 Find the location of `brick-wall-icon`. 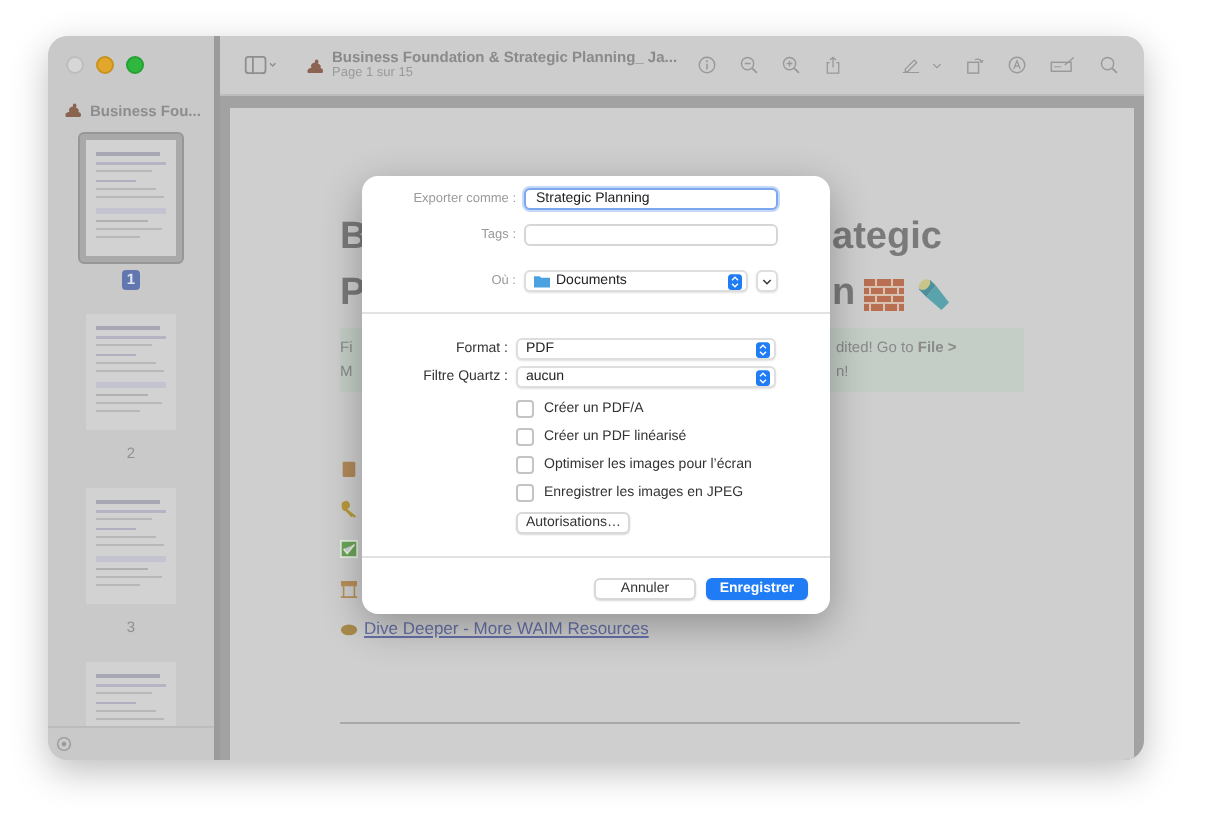

brick-wall-icon is located at coordinates (883, 294).